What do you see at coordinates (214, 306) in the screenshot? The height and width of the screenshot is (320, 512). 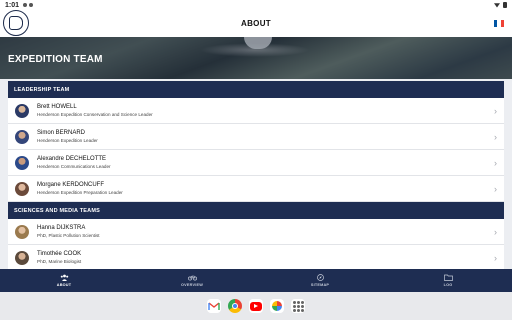 I see `gmail-icon` at bounding box center [214, 306].